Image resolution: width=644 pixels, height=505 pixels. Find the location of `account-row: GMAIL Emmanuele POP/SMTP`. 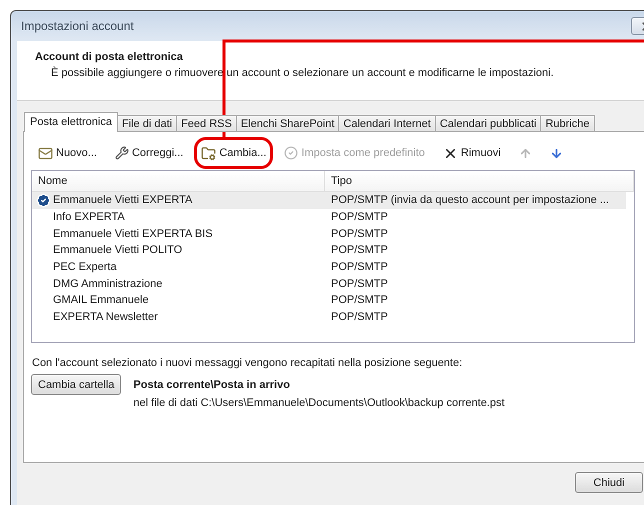

account-row: GMAIL Emmanuele POP/SMTP is located at coordinates (329, 300).